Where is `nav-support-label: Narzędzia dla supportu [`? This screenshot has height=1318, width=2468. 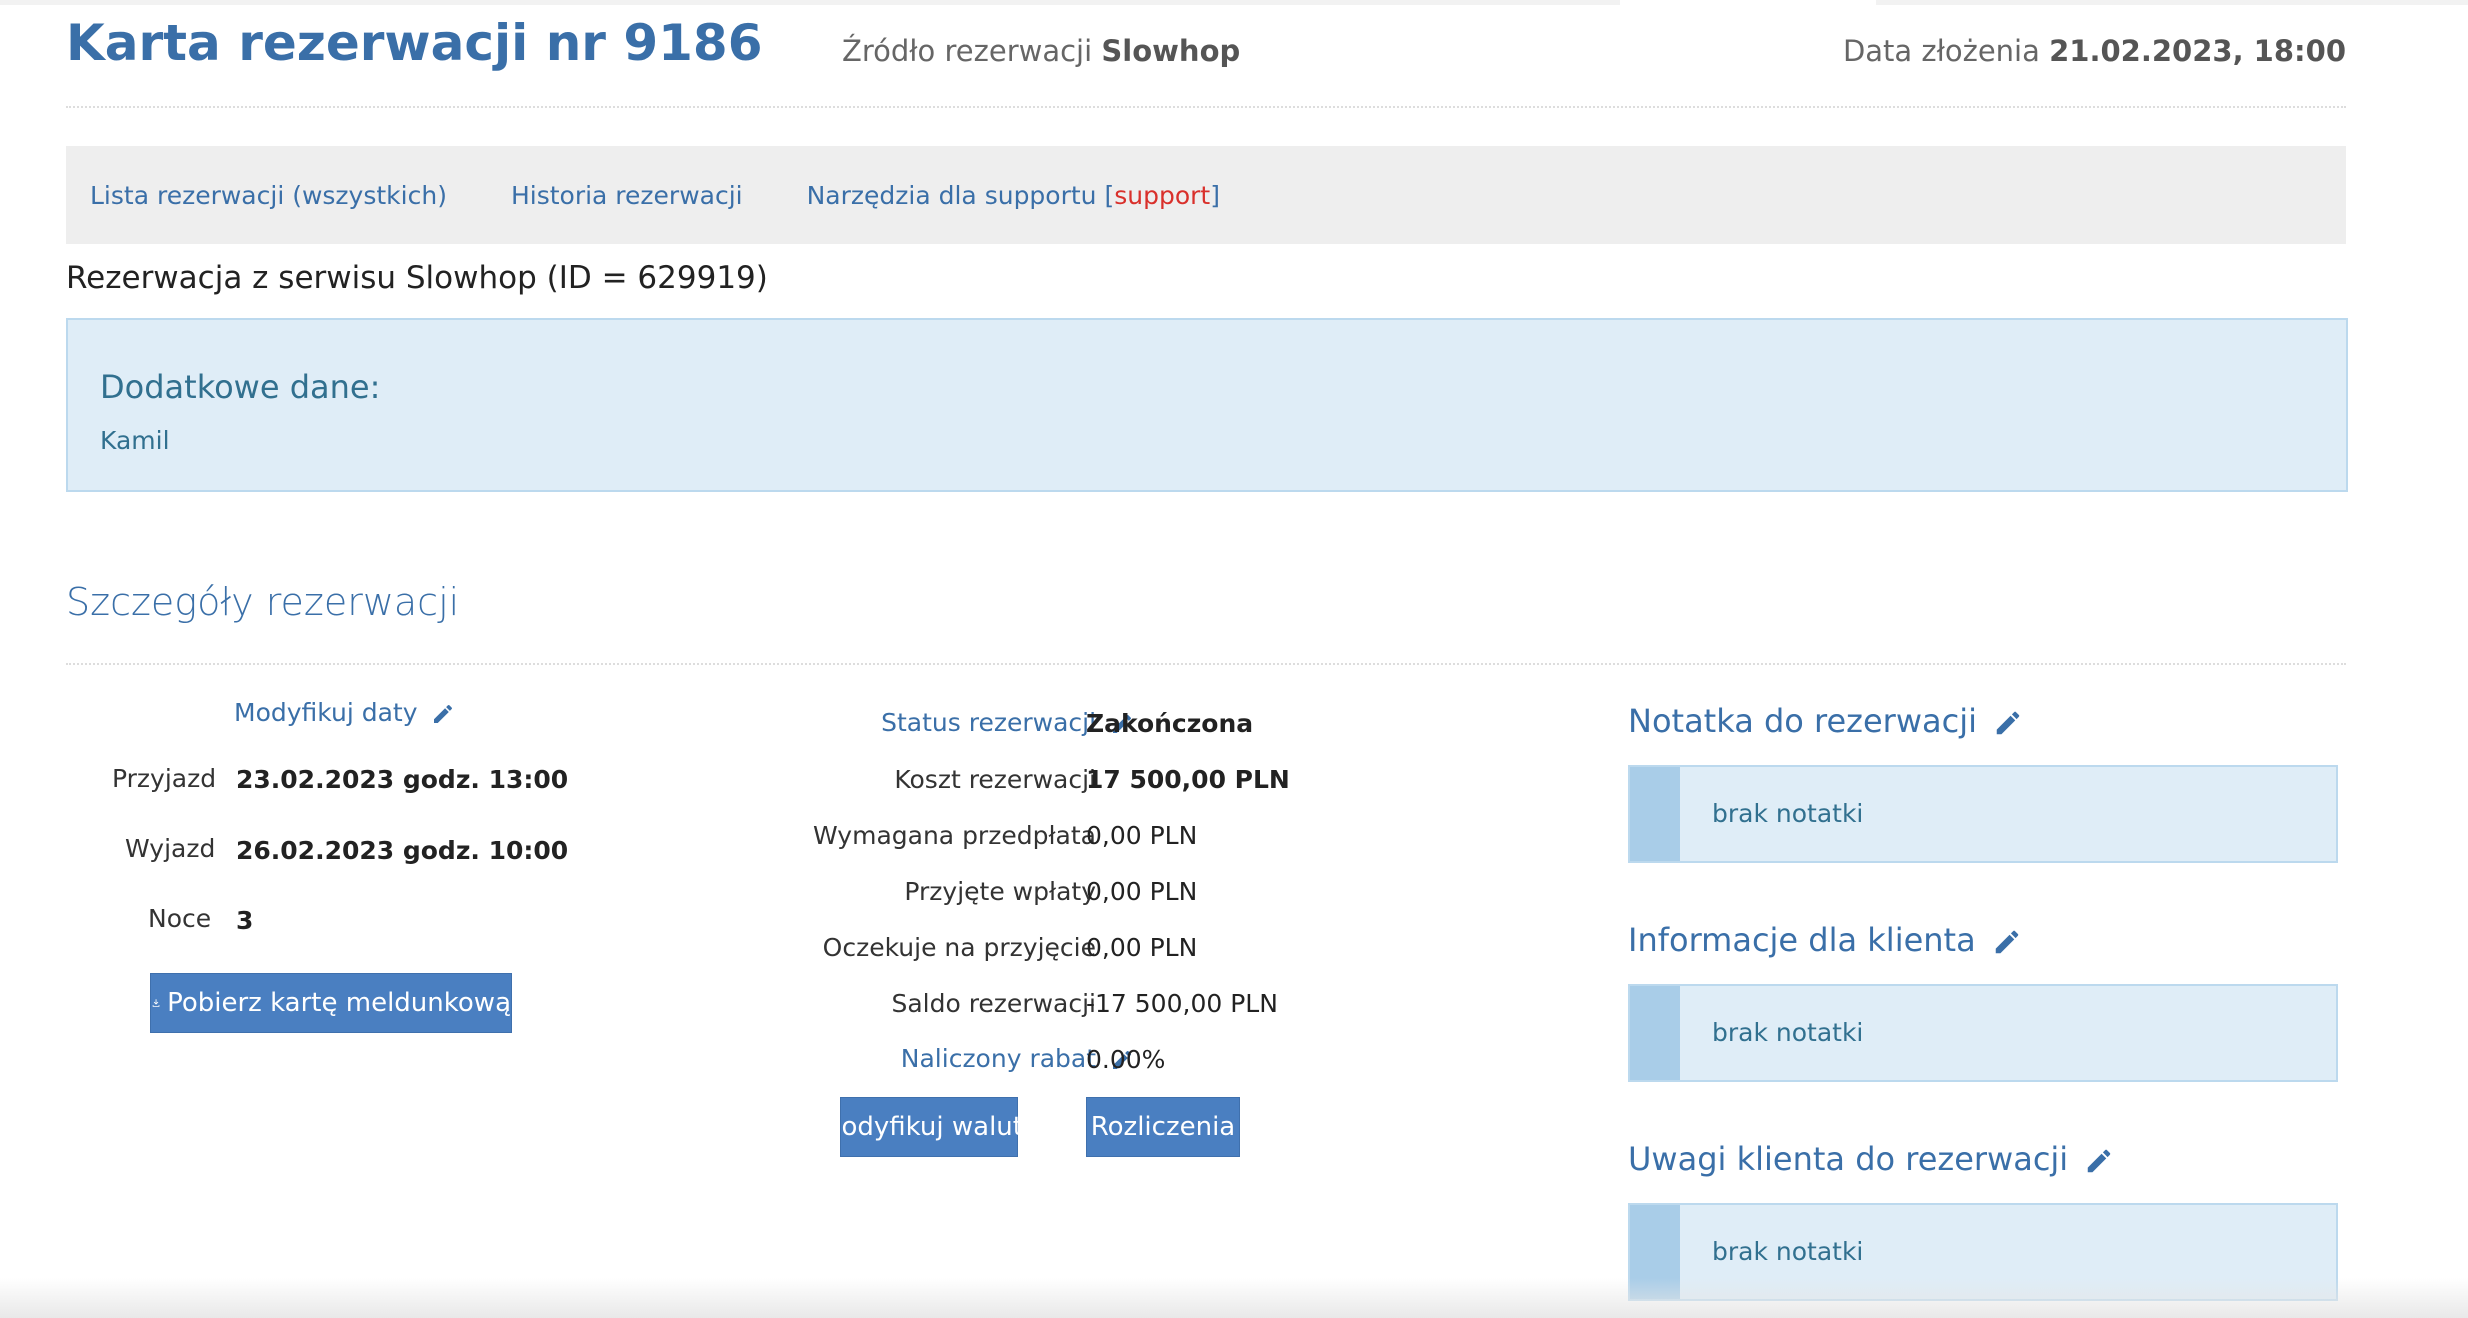 nav-support-label: Narzędzia dla supportu [ is located at coordinates (960, 195).